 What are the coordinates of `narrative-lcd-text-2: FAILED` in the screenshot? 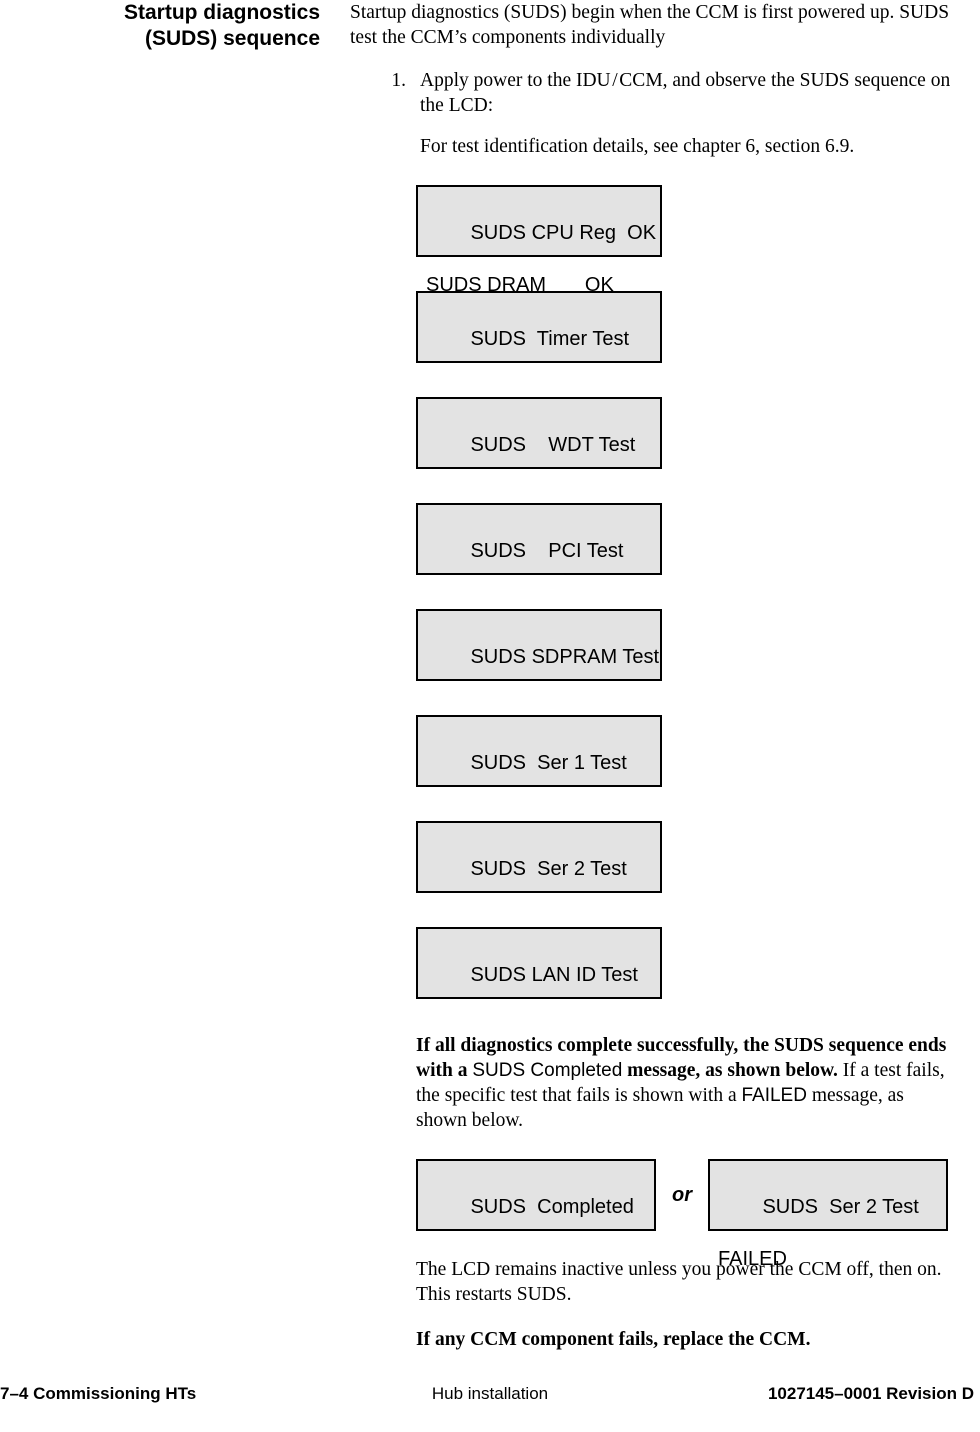 It's located at (774, 1095).